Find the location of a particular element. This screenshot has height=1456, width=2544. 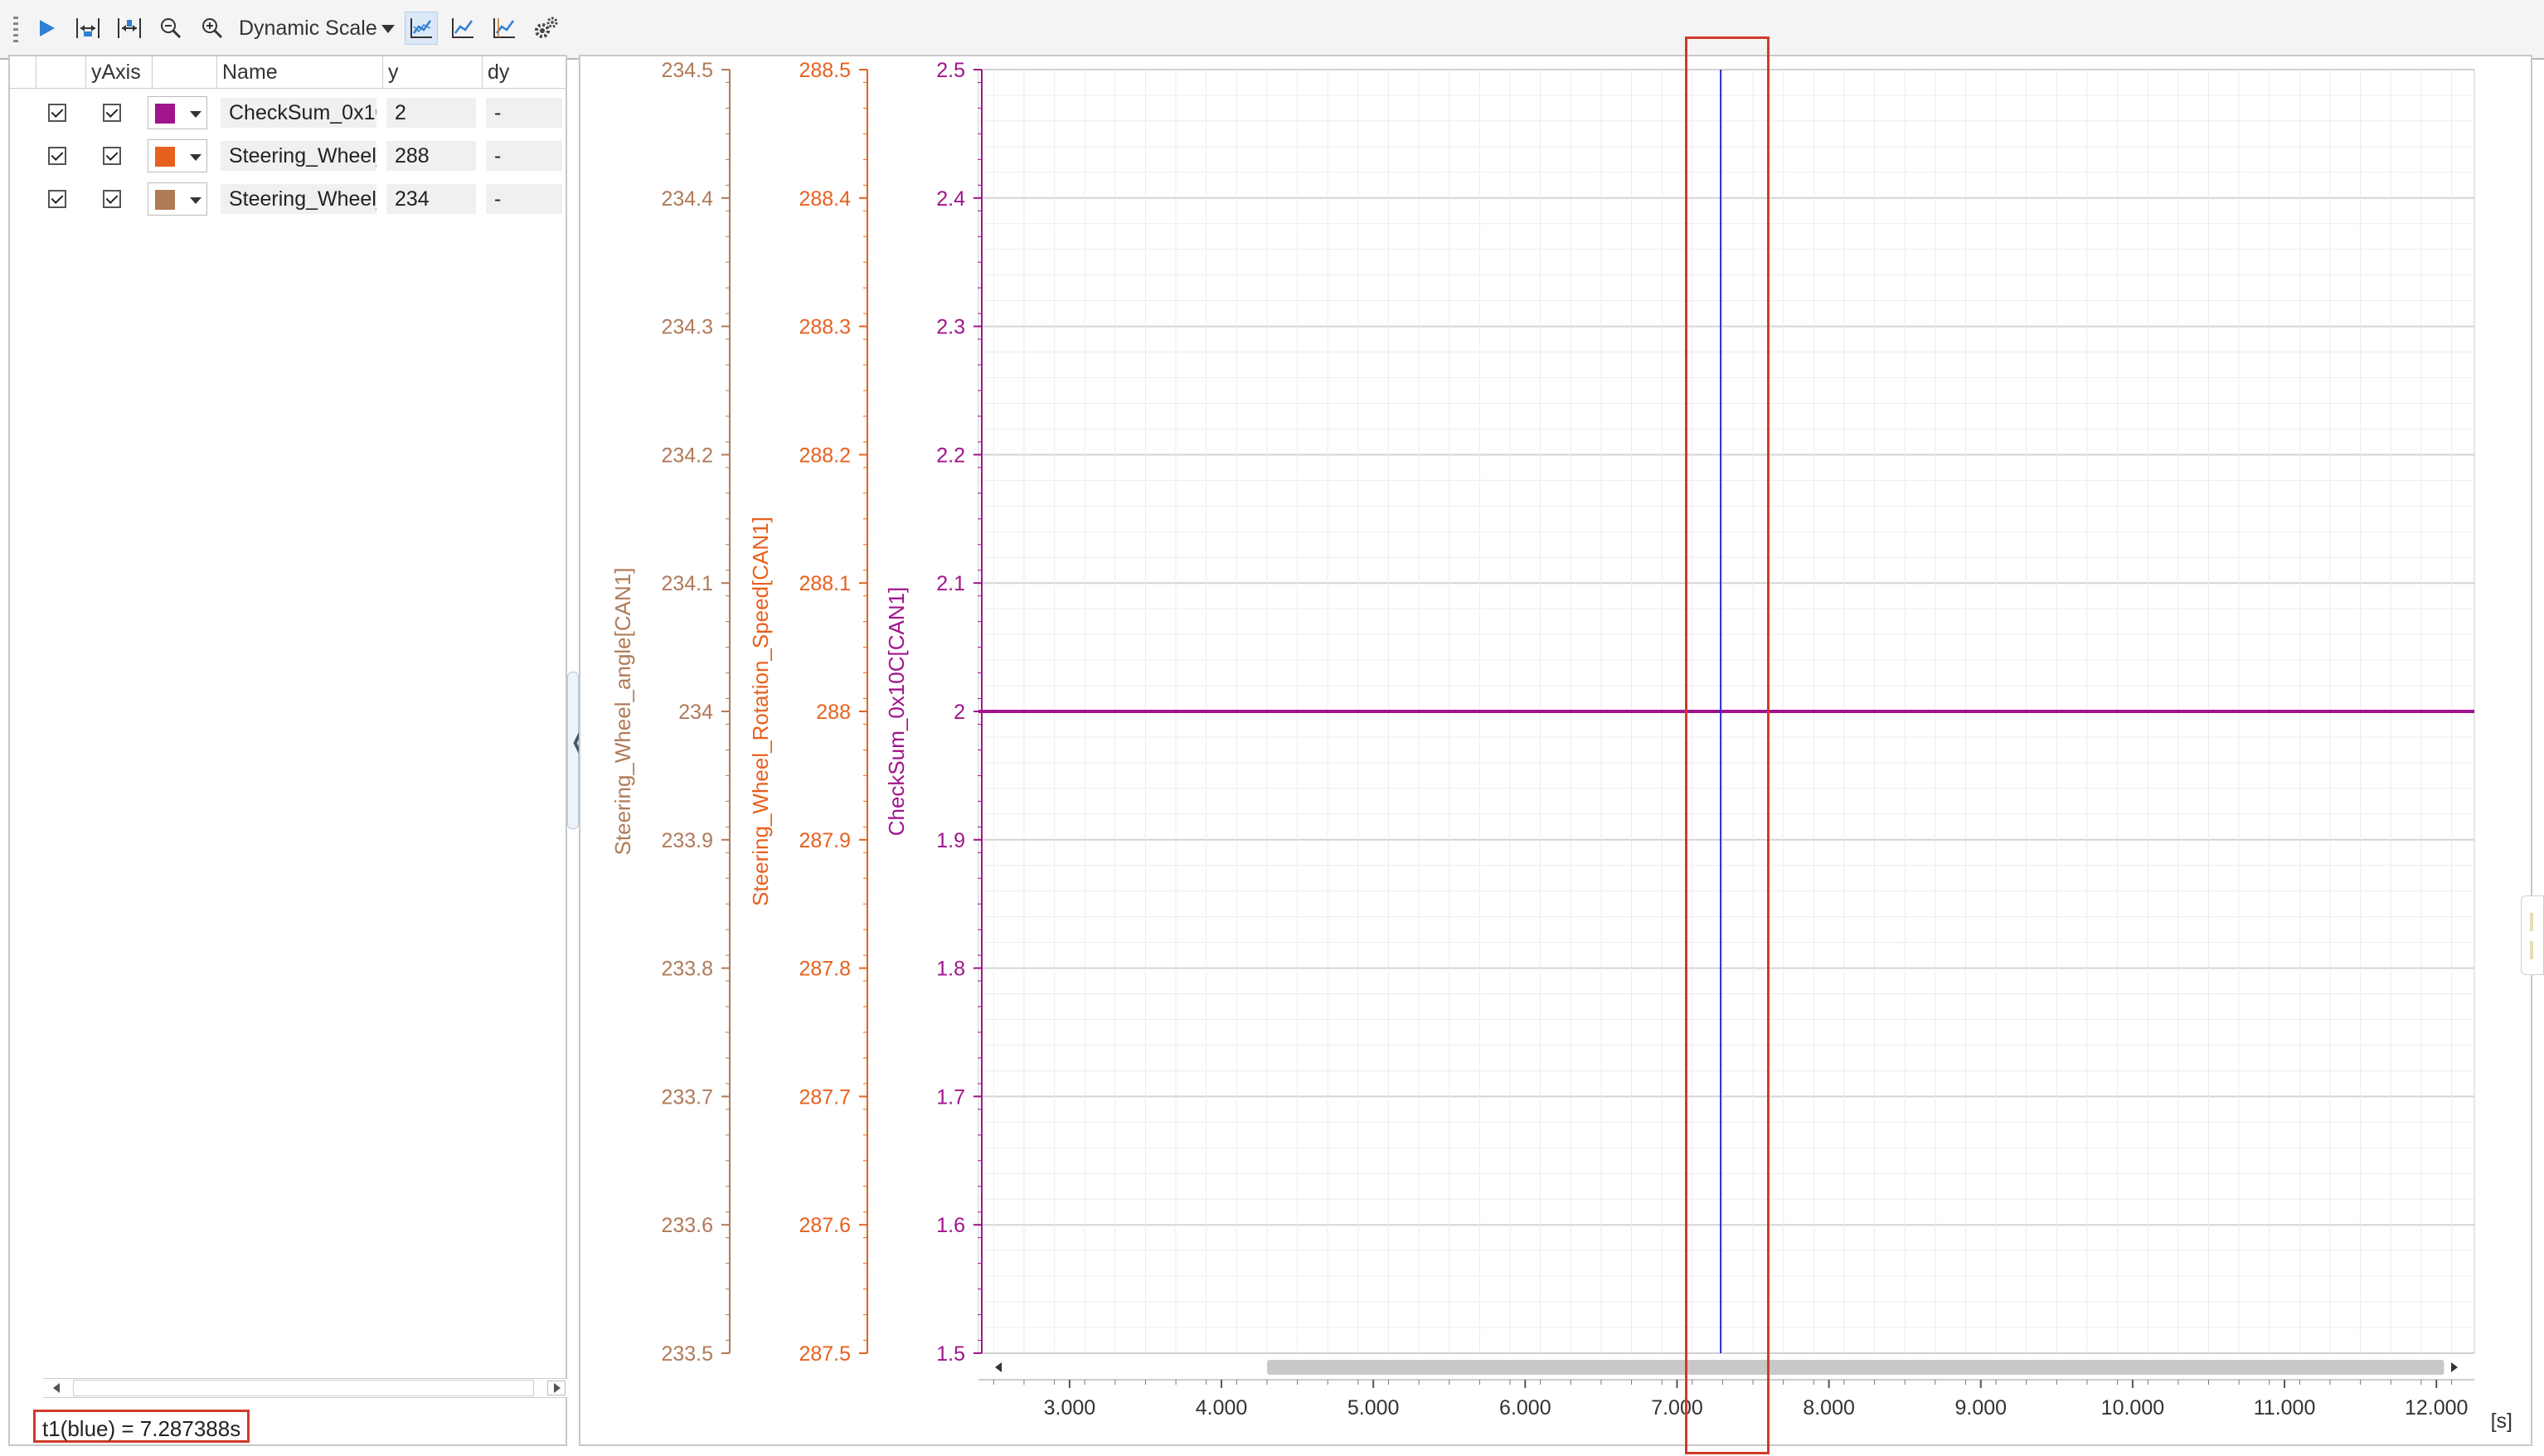

y-tick-label: 287.9 is located at coordinates (825, 840).